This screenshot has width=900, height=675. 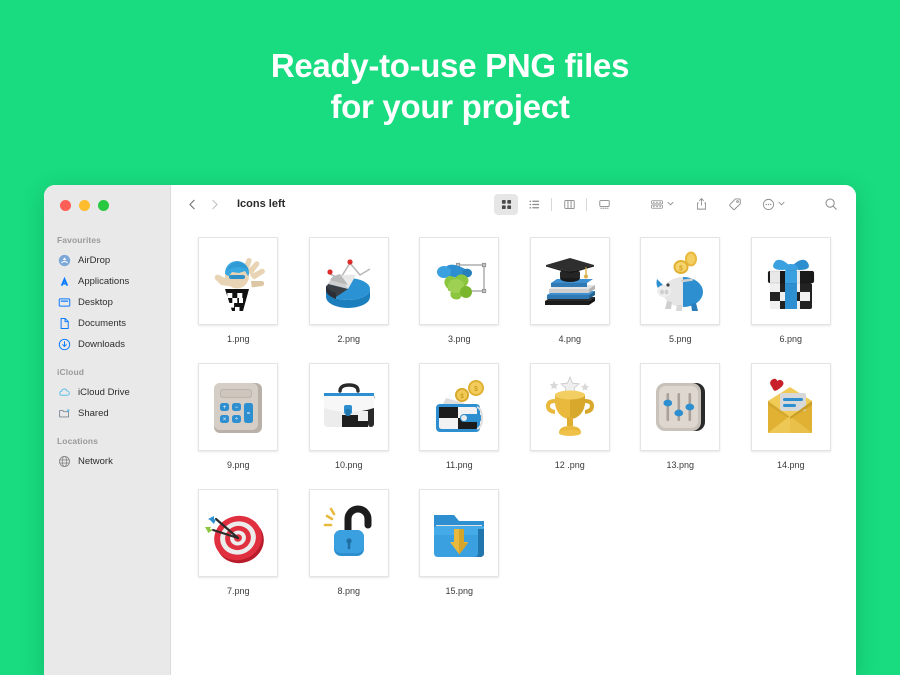 What do you see at coordinates (107, 461) in the screenshot?
I see `sidebar-item-network: Network` at bounding box center [107, 461].